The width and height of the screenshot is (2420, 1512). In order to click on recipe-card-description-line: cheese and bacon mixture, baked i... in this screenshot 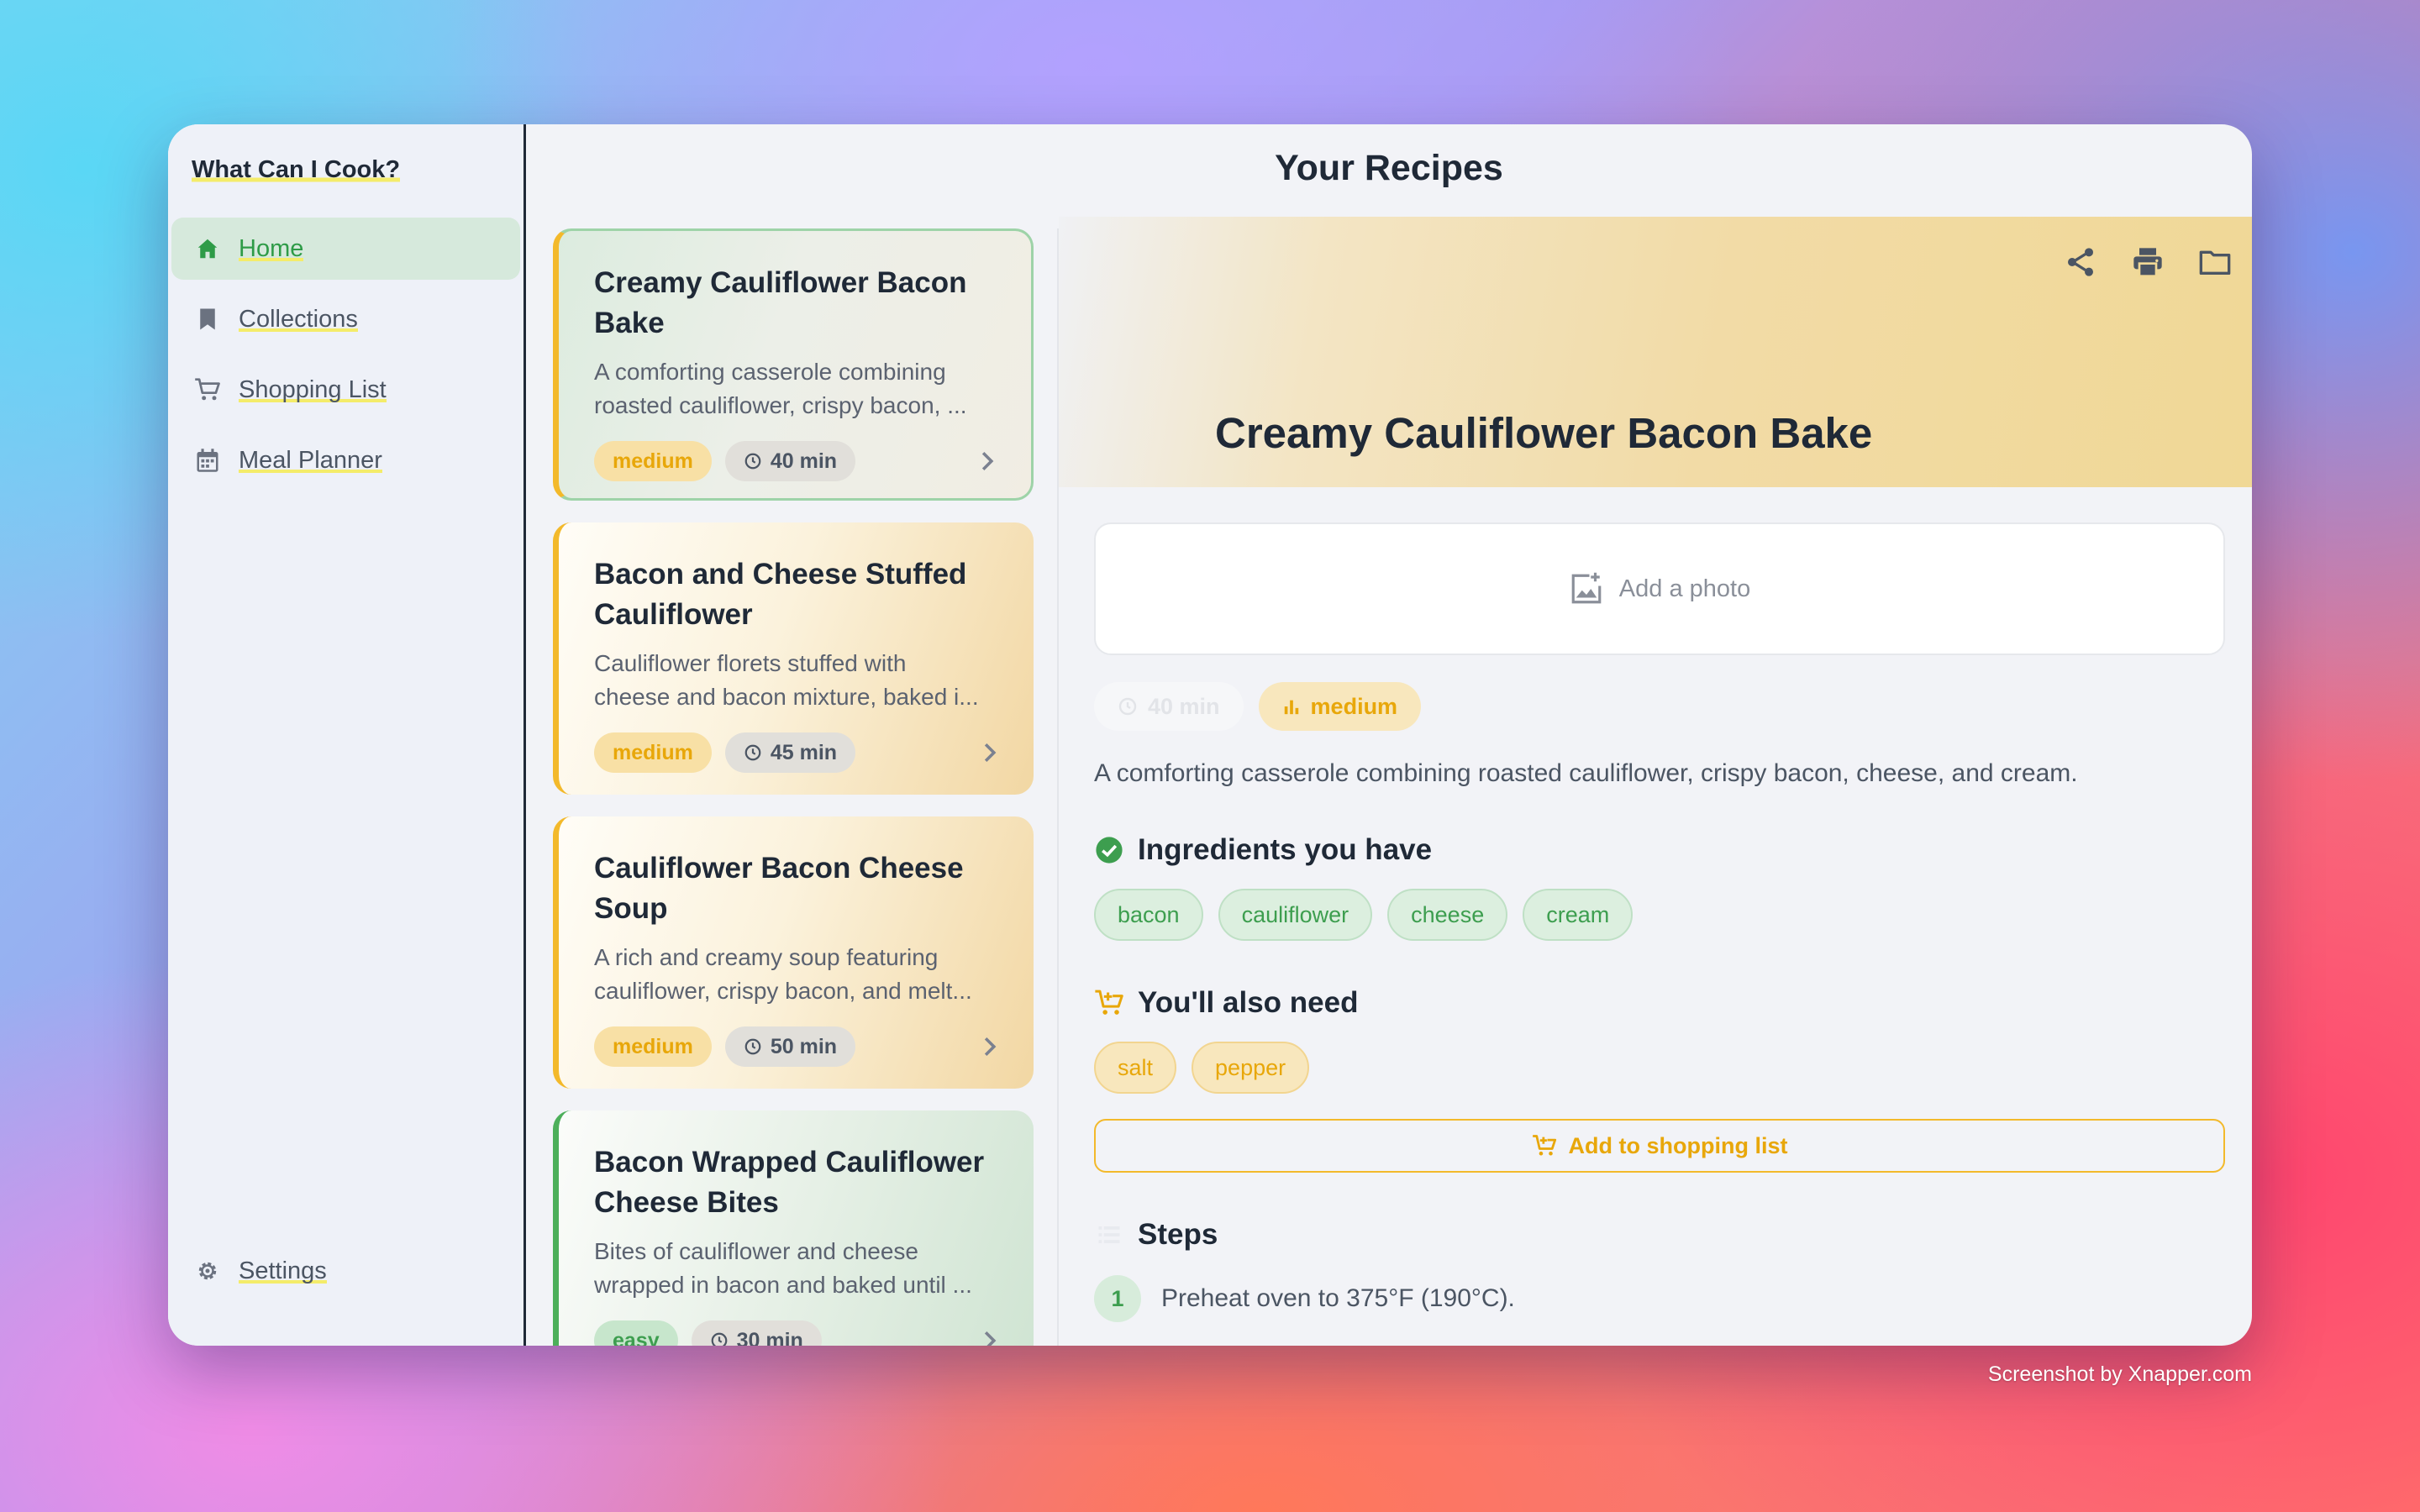, I will do `click(786, 697)`.